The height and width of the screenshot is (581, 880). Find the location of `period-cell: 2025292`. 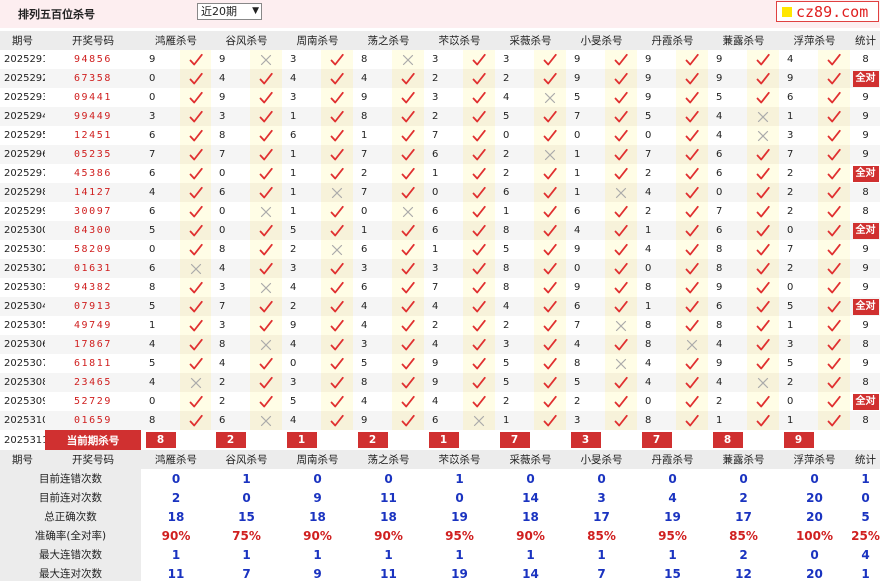

period-cell: 2025292 is located at coordinates (22, 78).